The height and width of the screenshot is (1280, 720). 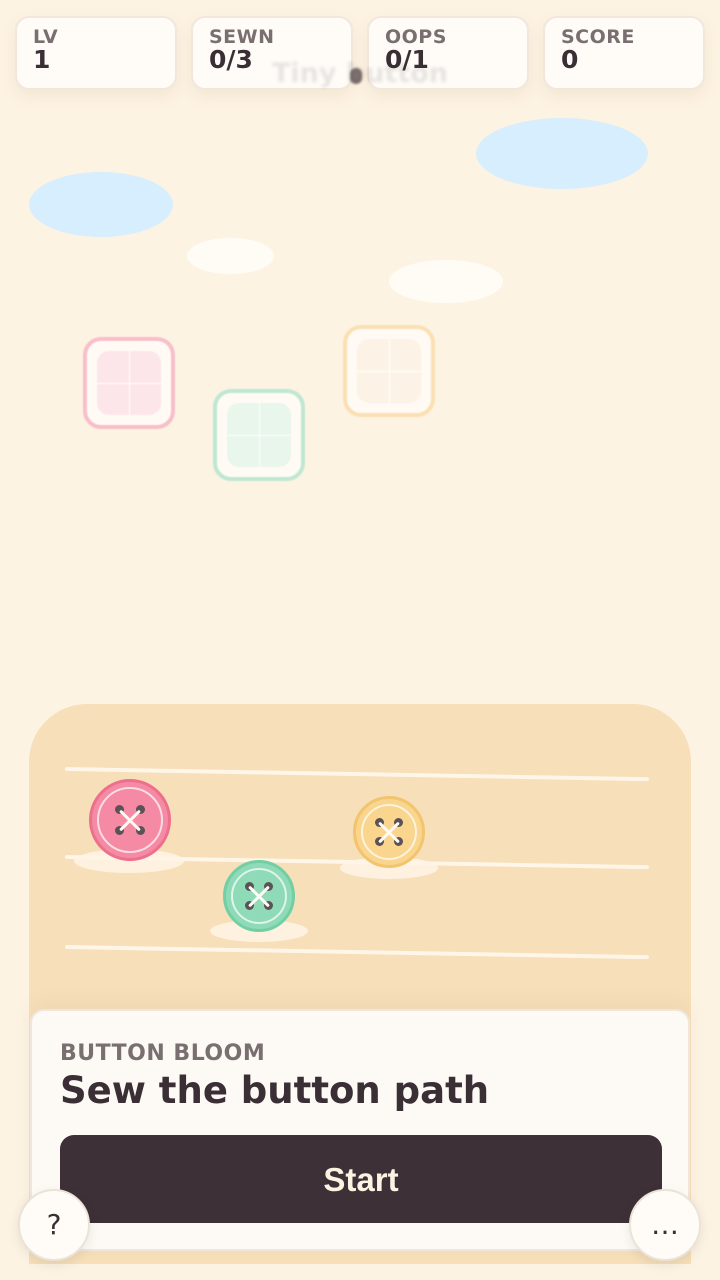 I want to click on target-tile-pink, so click(x=129, y=383).